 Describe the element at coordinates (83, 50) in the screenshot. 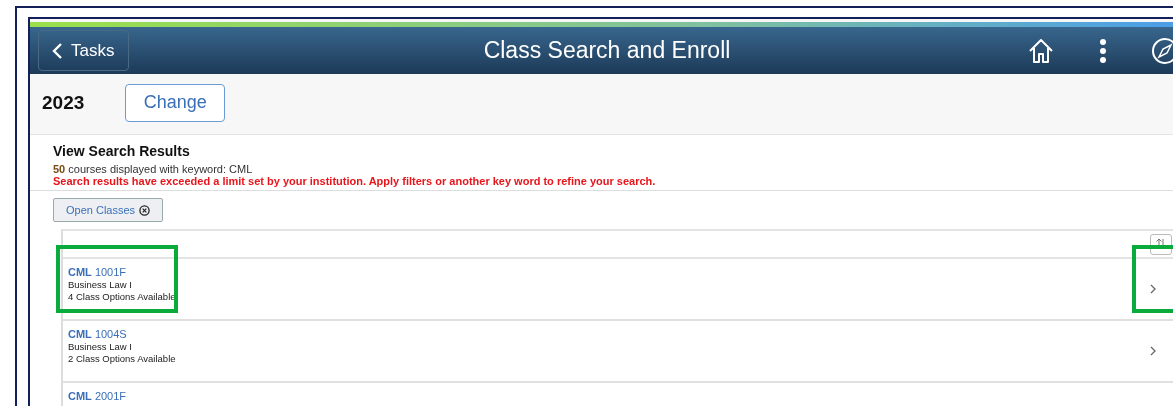

I see `back-button: Tasks` at that location.